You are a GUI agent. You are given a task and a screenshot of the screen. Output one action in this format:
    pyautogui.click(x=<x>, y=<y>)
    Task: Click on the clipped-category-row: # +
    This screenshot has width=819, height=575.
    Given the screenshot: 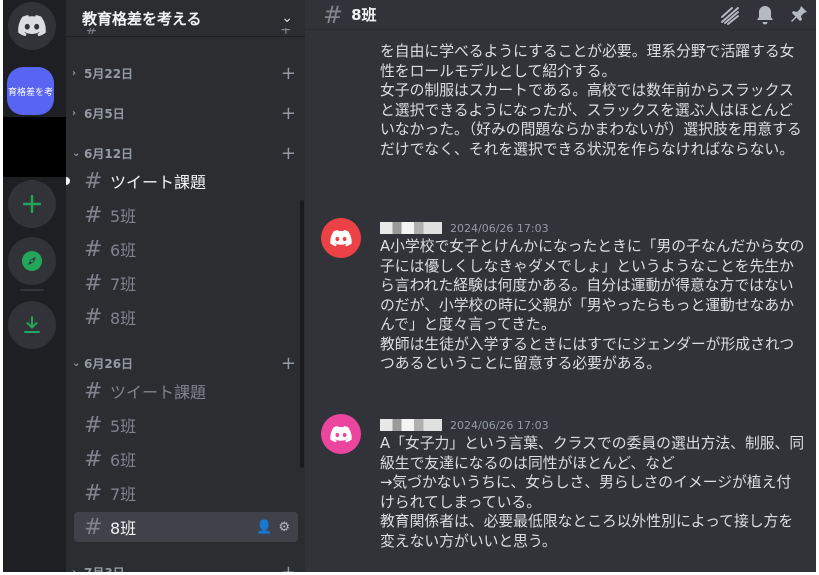 What is the action you would take?
    pyautogui.click(x=185, y=33)
    